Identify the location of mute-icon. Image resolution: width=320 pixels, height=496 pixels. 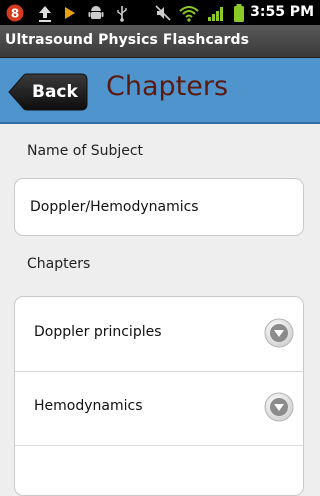
(163, 12).